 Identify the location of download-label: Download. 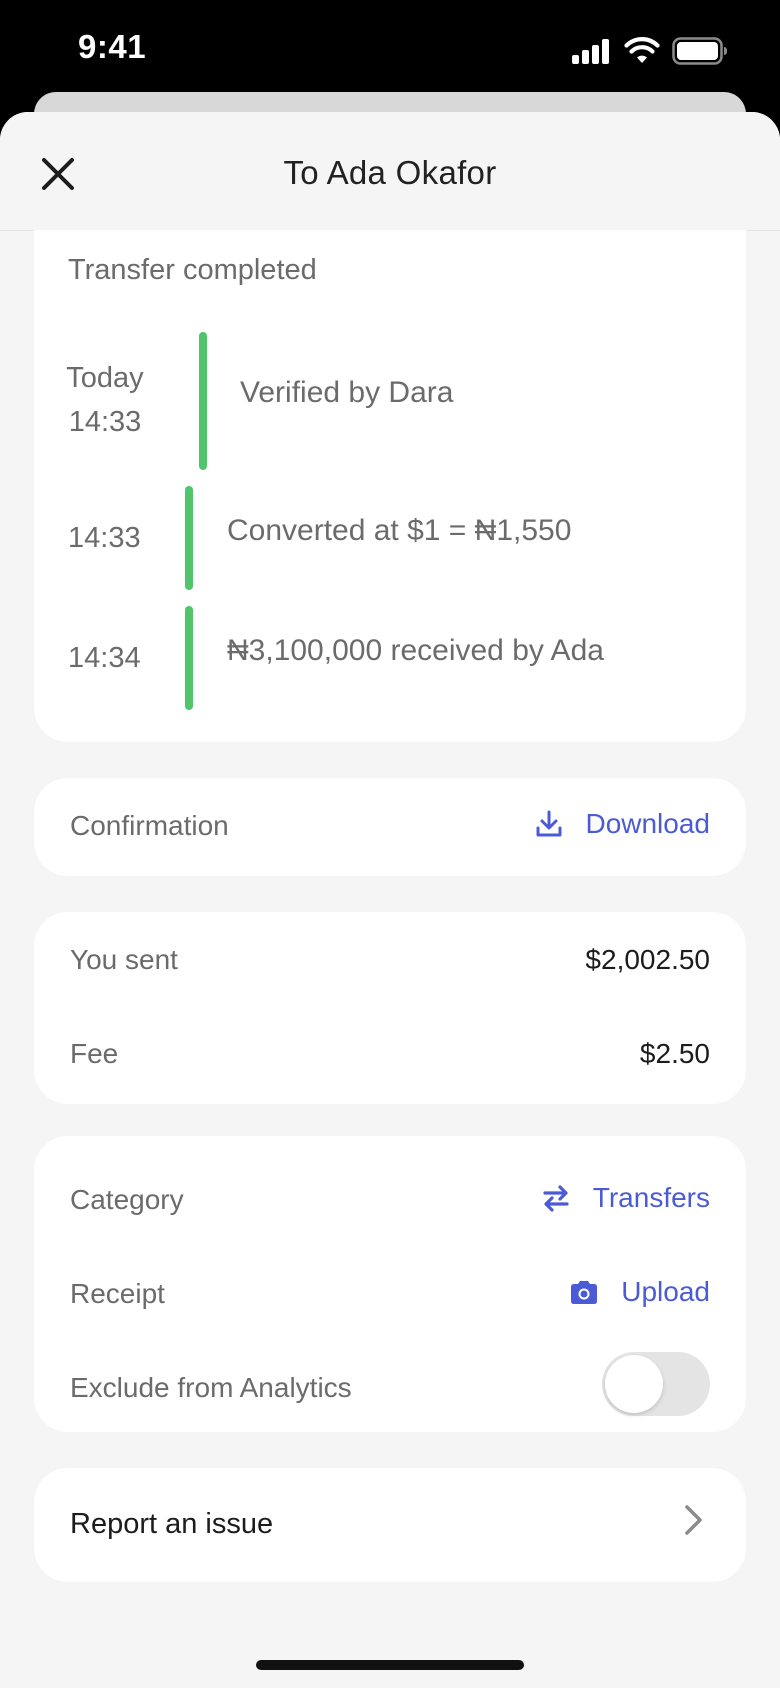
(647, 823).